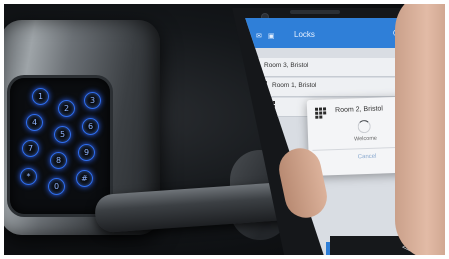 This screenshot has height=259, width=449. What do you see at coordinates (359, 110) in the screenshot?
I see `dialog-title: Room 2, Bristol` at bounding box center [359, 110].